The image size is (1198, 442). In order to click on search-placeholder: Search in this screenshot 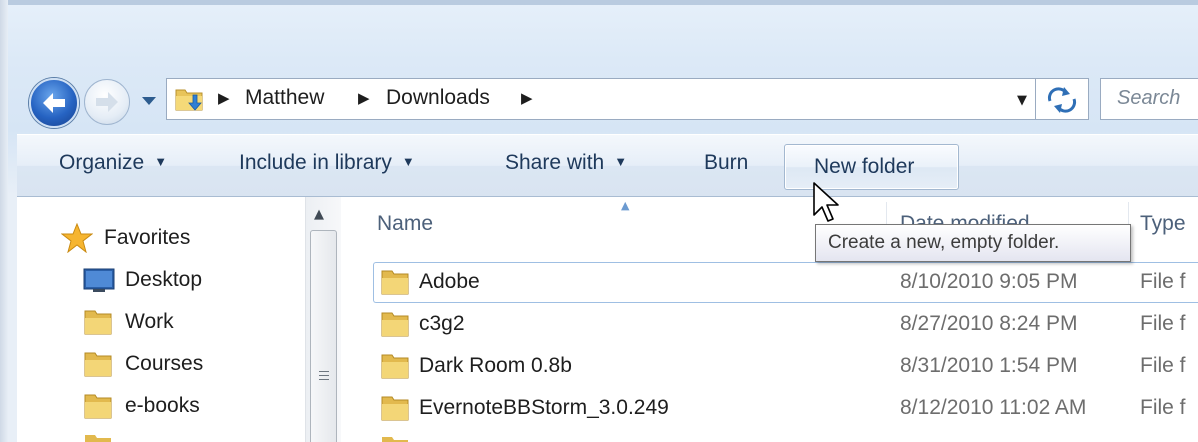, I will do `click(1149, 98)`.